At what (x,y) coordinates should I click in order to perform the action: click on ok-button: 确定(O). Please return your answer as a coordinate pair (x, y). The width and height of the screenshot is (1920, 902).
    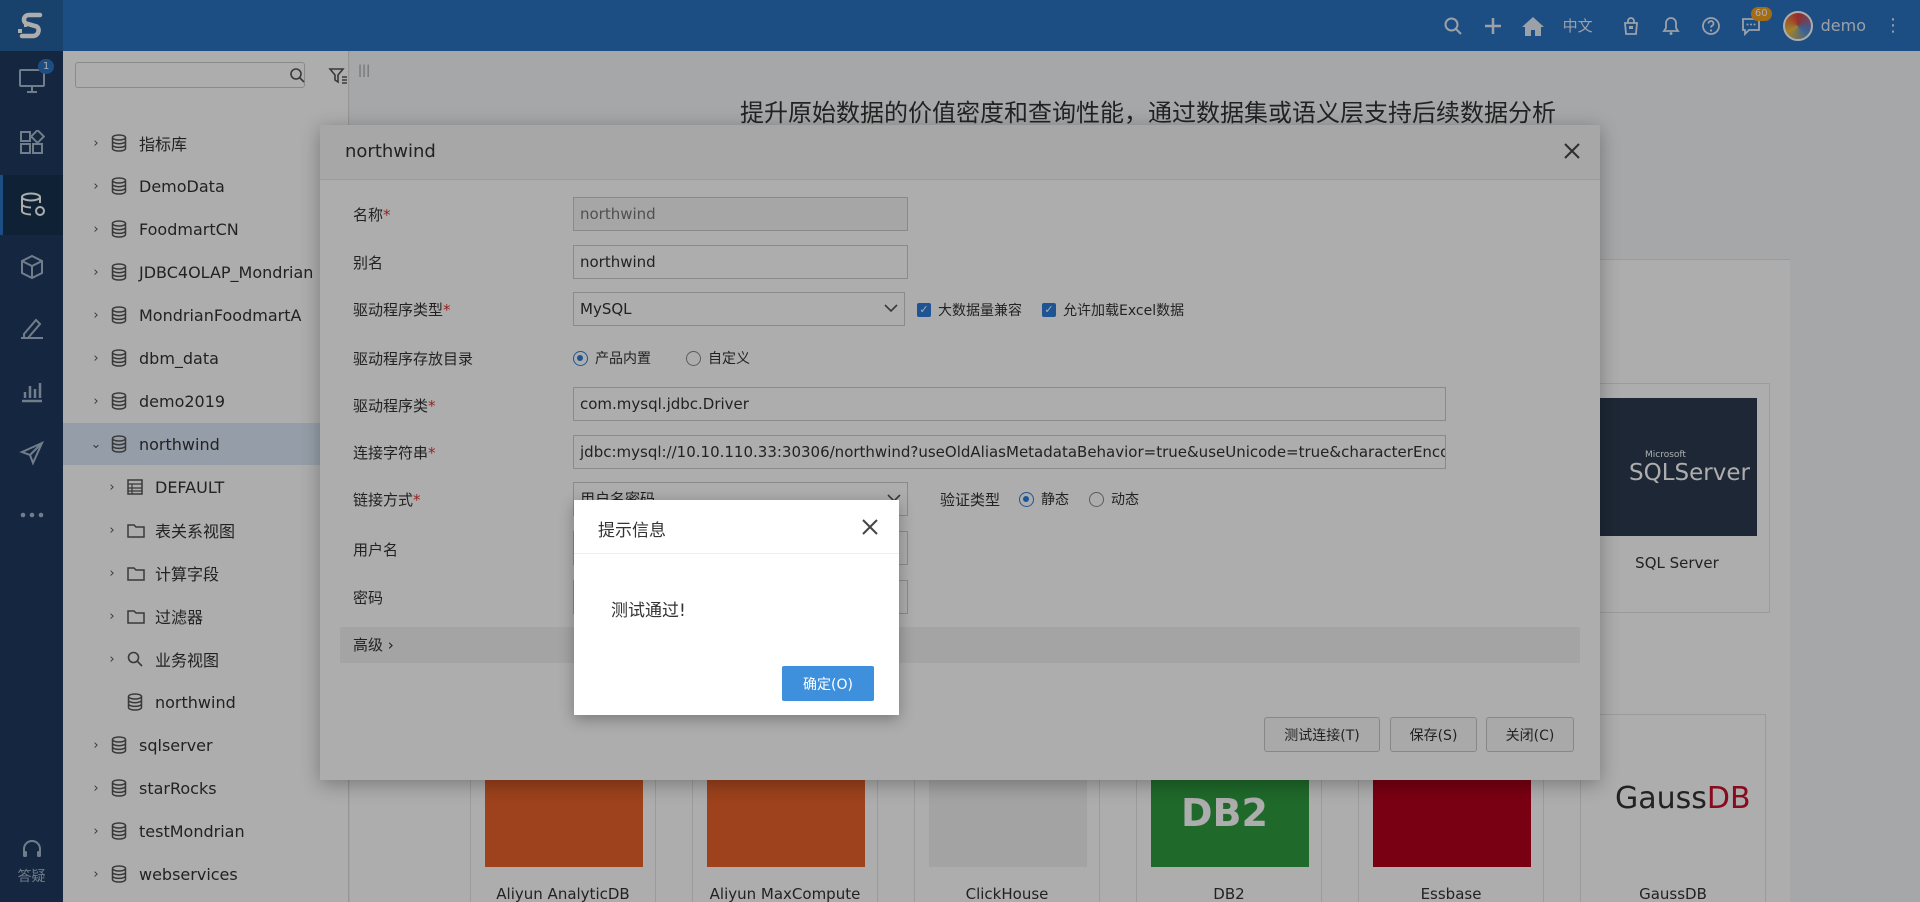
    Looking at the image, I should click on (828, 683).